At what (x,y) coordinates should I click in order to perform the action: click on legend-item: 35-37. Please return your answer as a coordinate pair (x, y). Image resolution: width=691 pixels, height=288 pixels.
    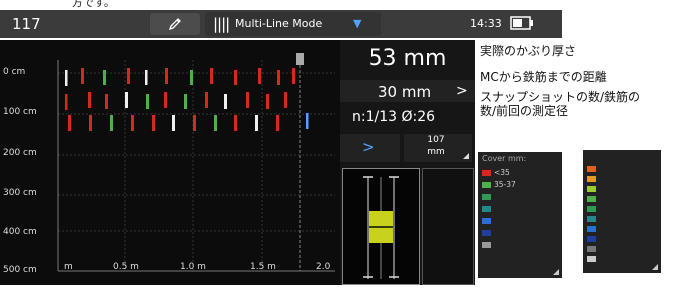
    Looking at the image, I should click on (499, 184).